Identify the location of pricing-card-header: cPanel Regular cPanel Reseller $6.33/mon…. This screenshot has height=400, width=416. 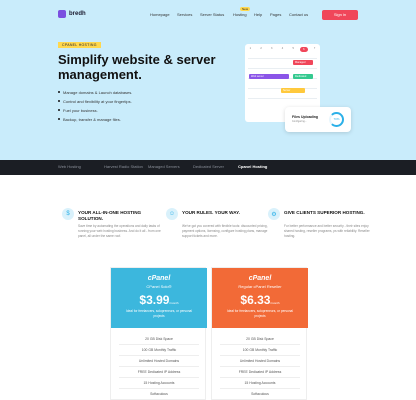
(260, 298).